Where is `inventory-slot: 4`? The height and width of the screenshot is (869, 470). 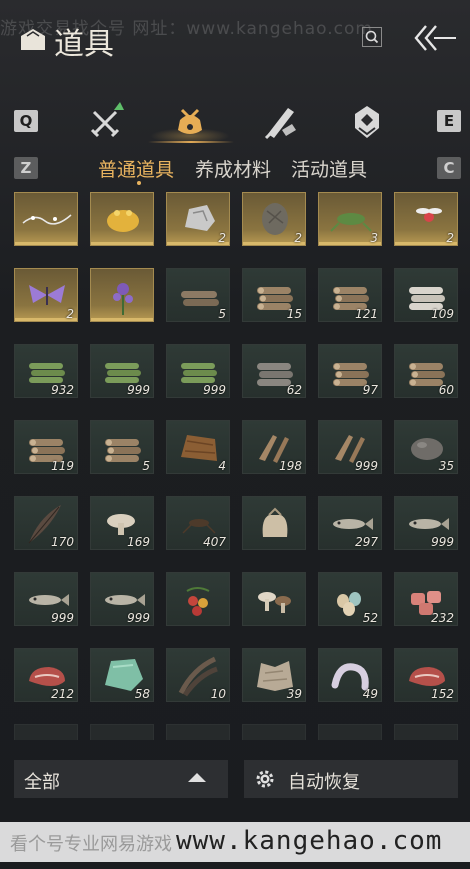
inventory-slot: 4 is located at coordinates (198, 447).